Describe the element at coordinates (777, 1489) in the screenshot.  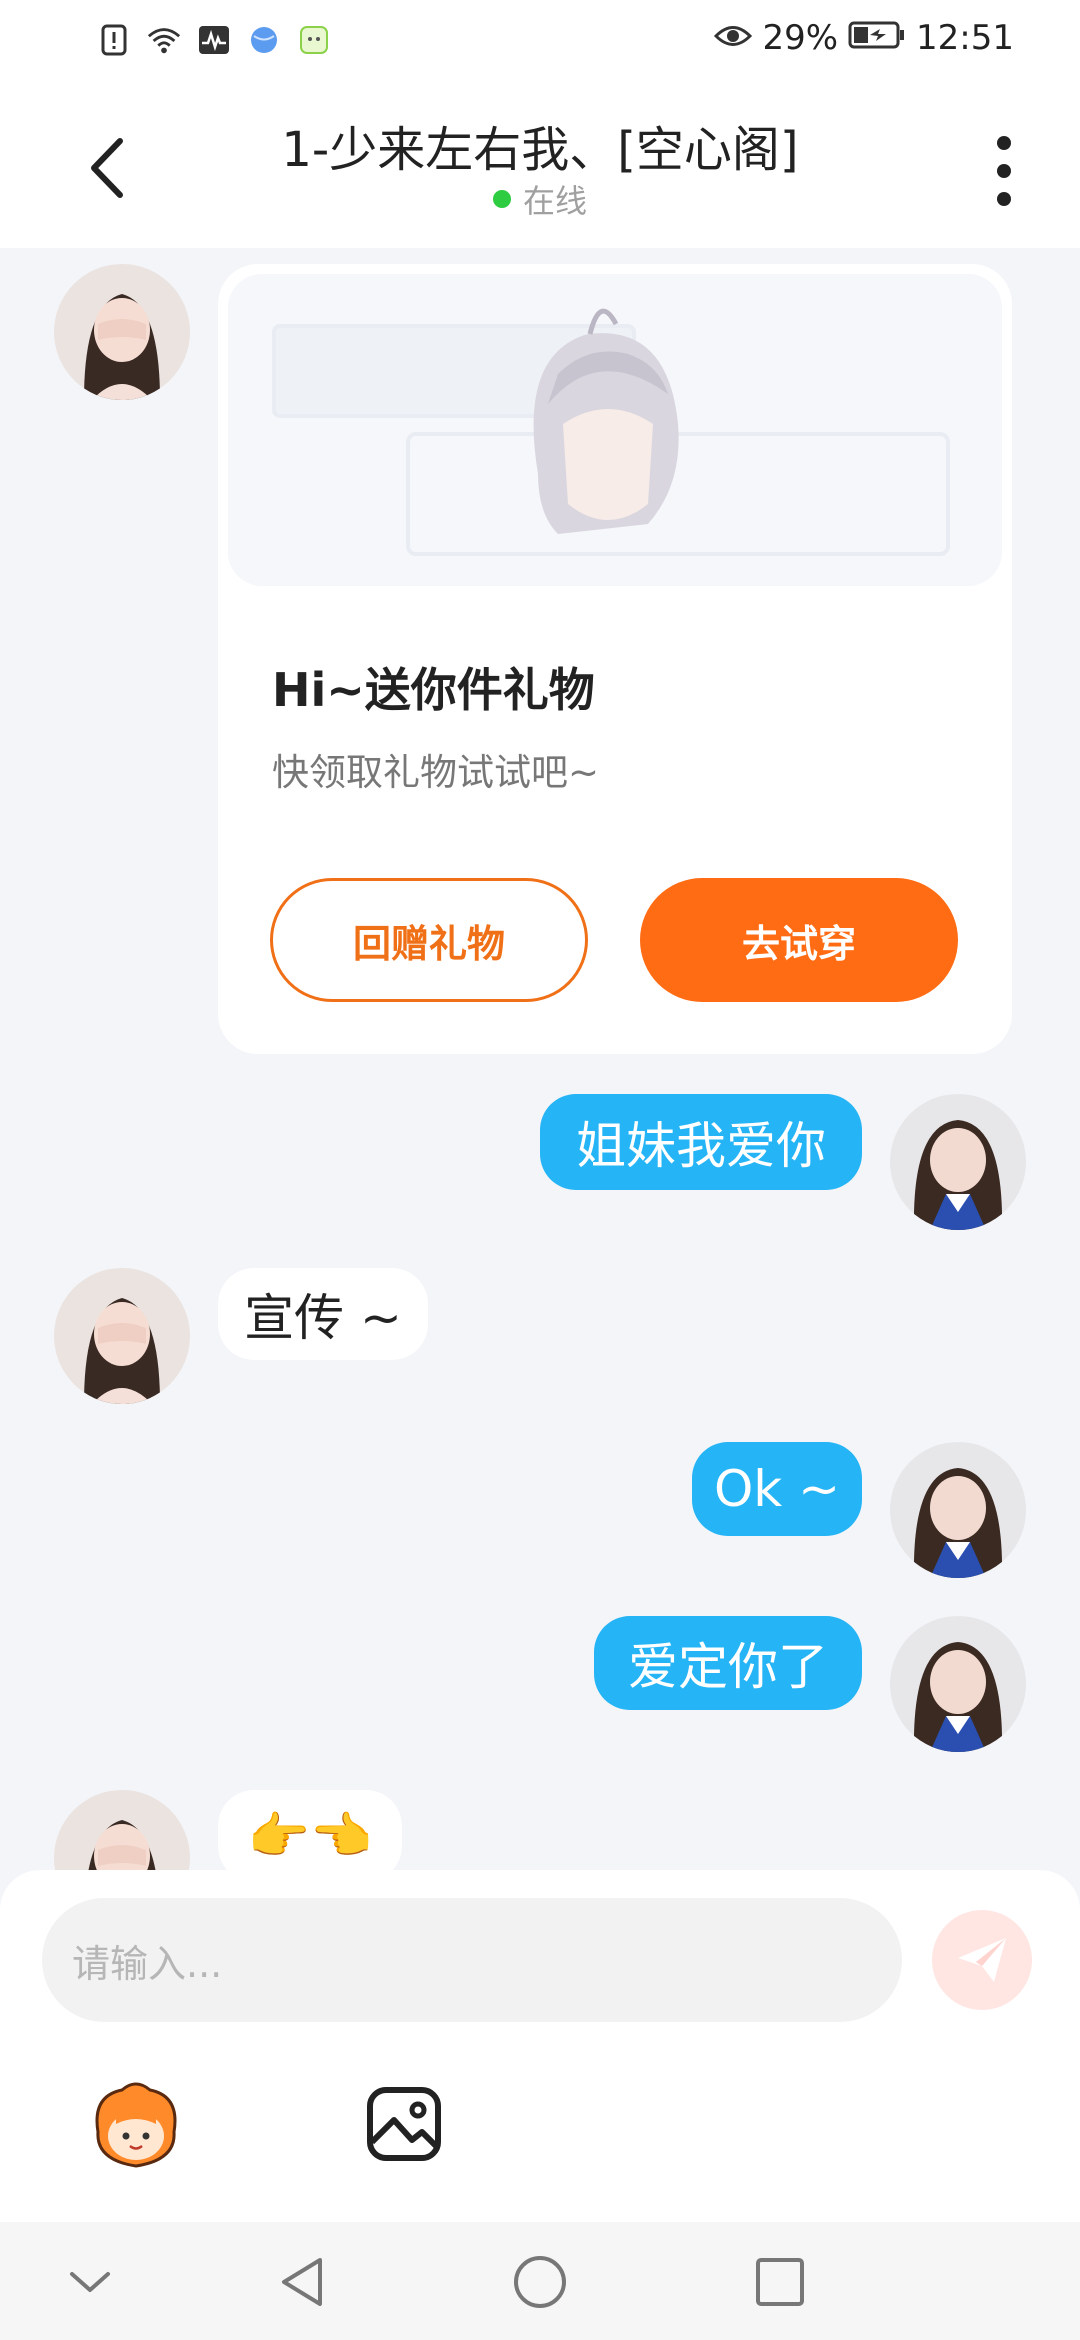
I see `message-bubble-outgoing: Ok ~` at that location.